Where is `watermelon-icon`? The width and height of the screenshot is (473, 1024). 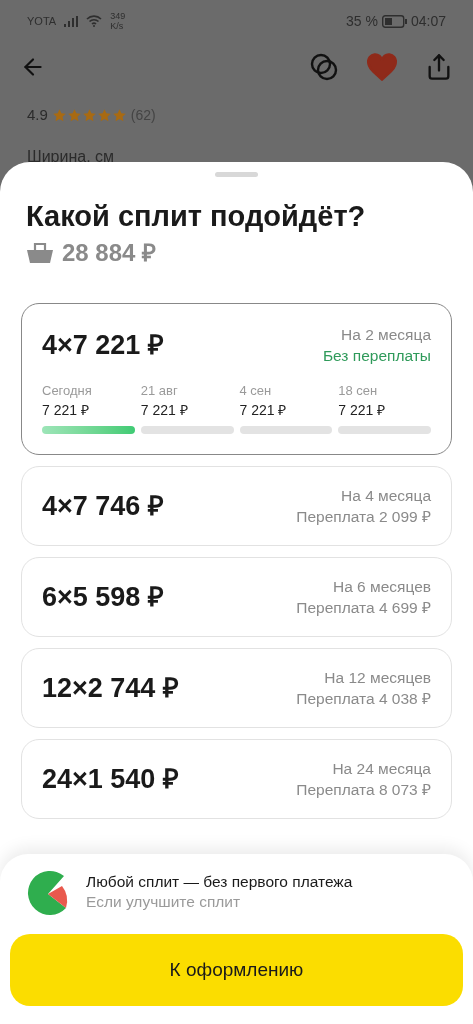 watermelon-icon is located at coordinates (48, 892).